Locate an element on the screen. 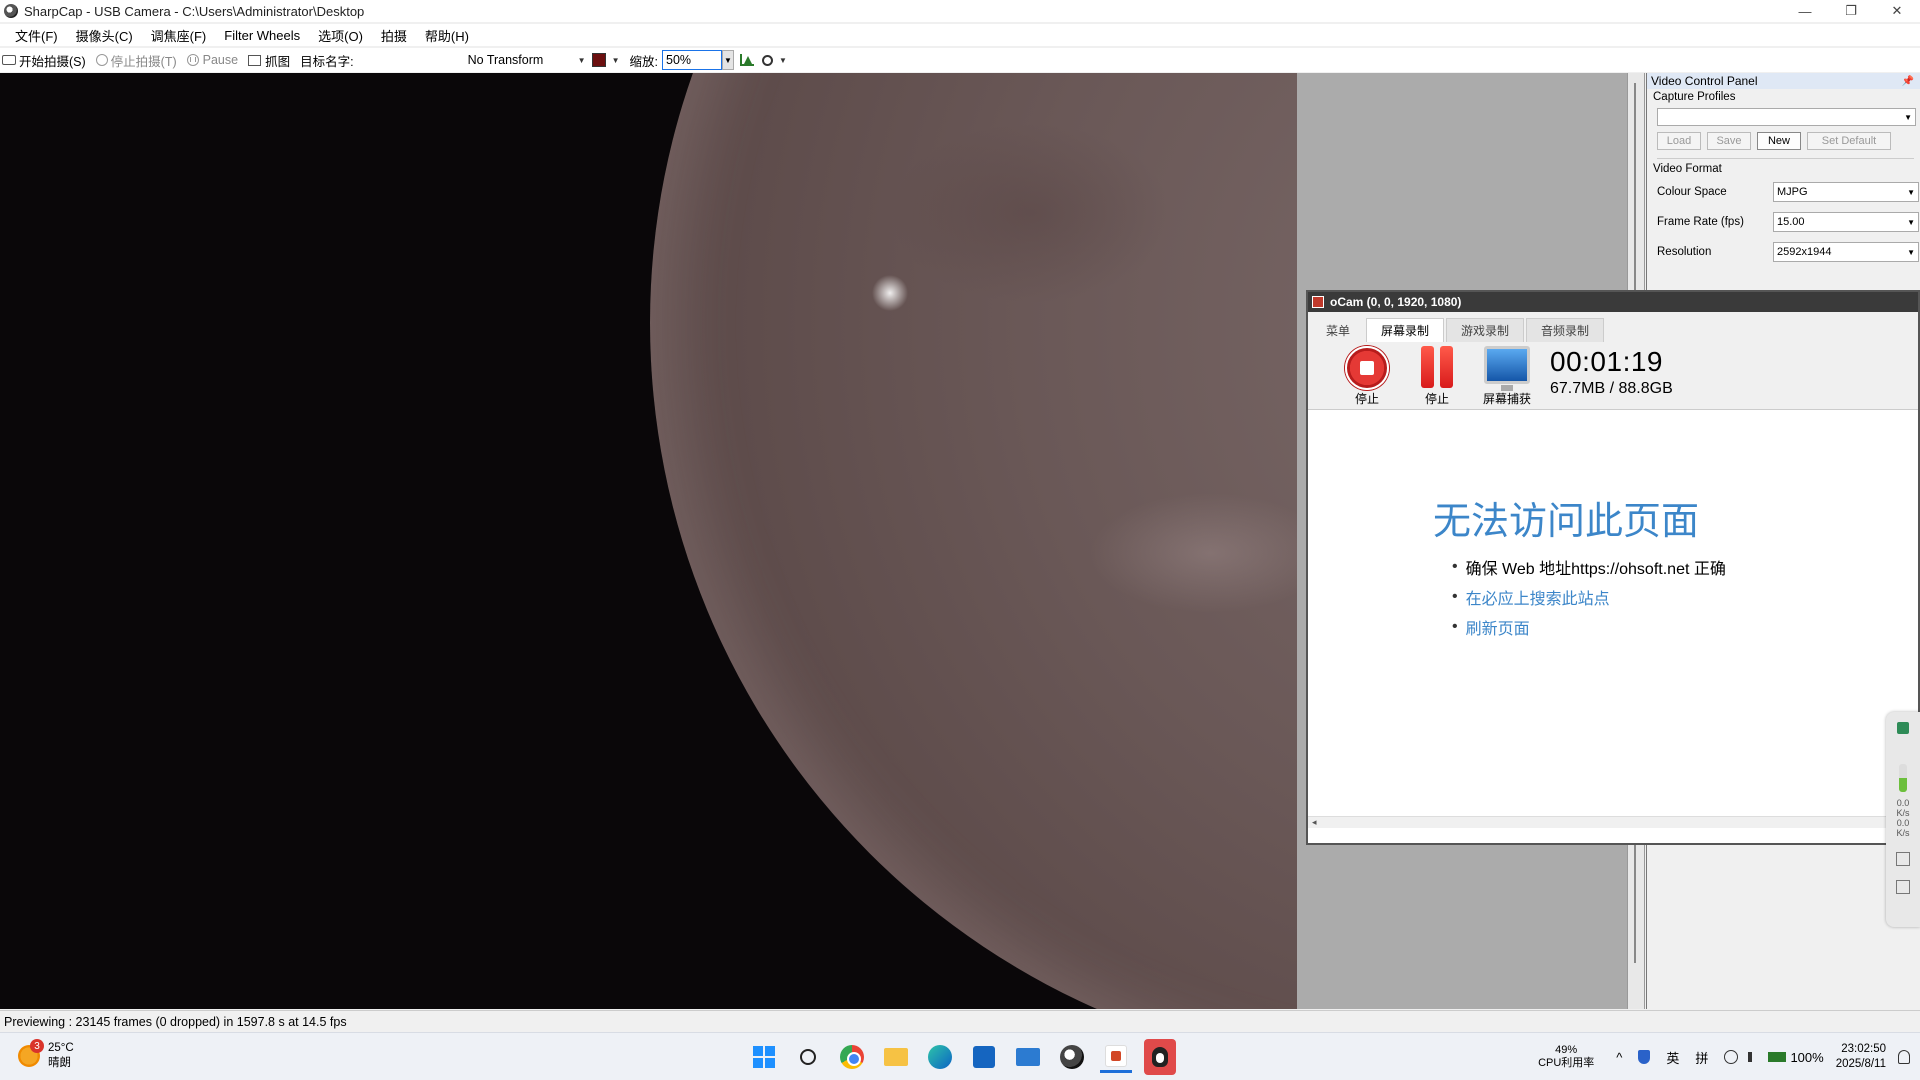  weather-widget: 3 25°C 晴朗 is located at coordinates (46, 1055).